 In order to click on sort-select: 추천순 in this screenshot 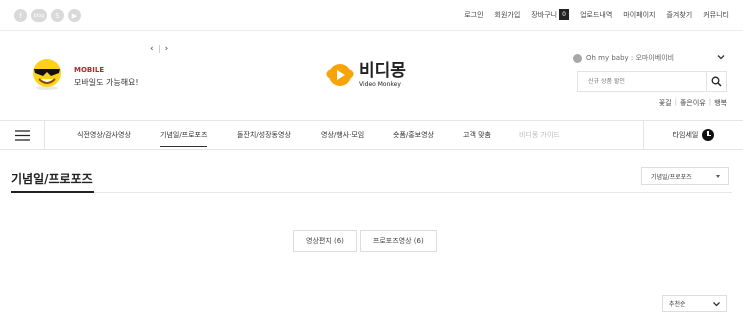, I will do `click(694, 303)`.